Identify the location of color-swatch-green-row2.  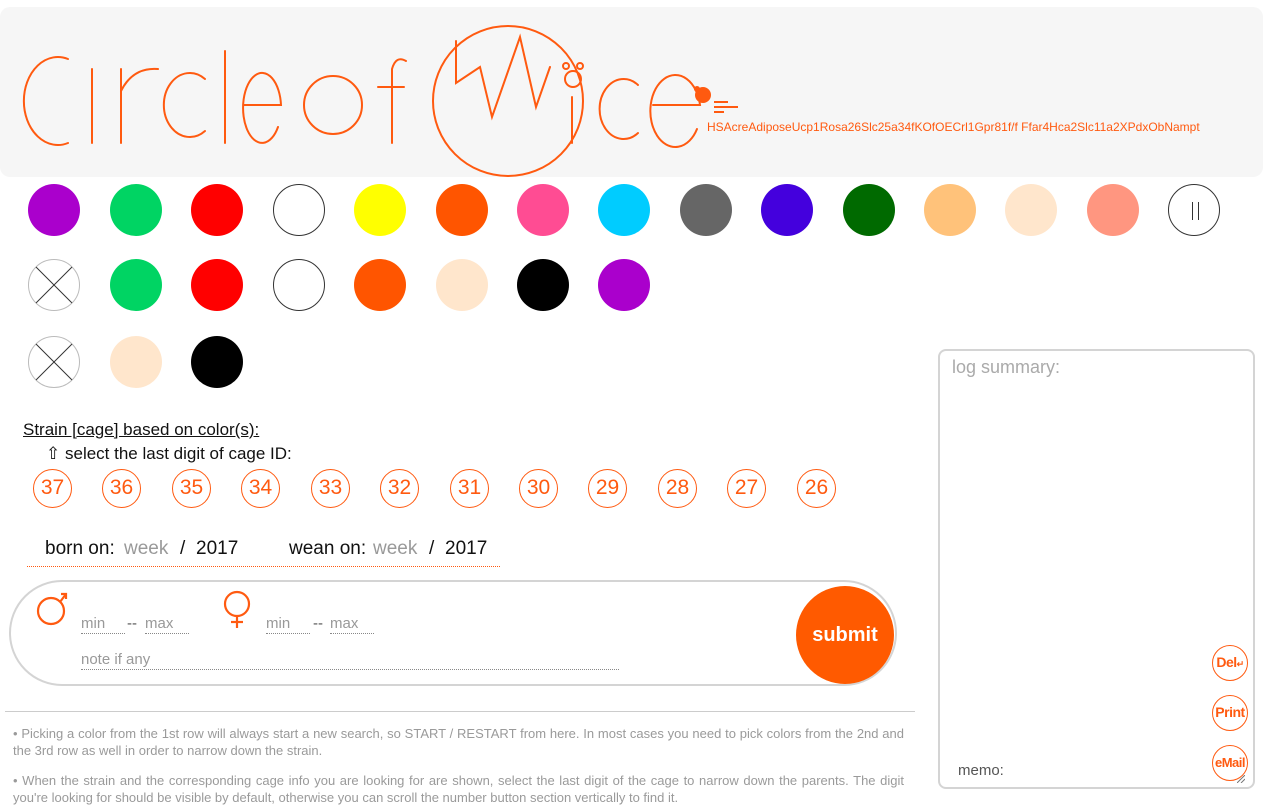
(136, 285).